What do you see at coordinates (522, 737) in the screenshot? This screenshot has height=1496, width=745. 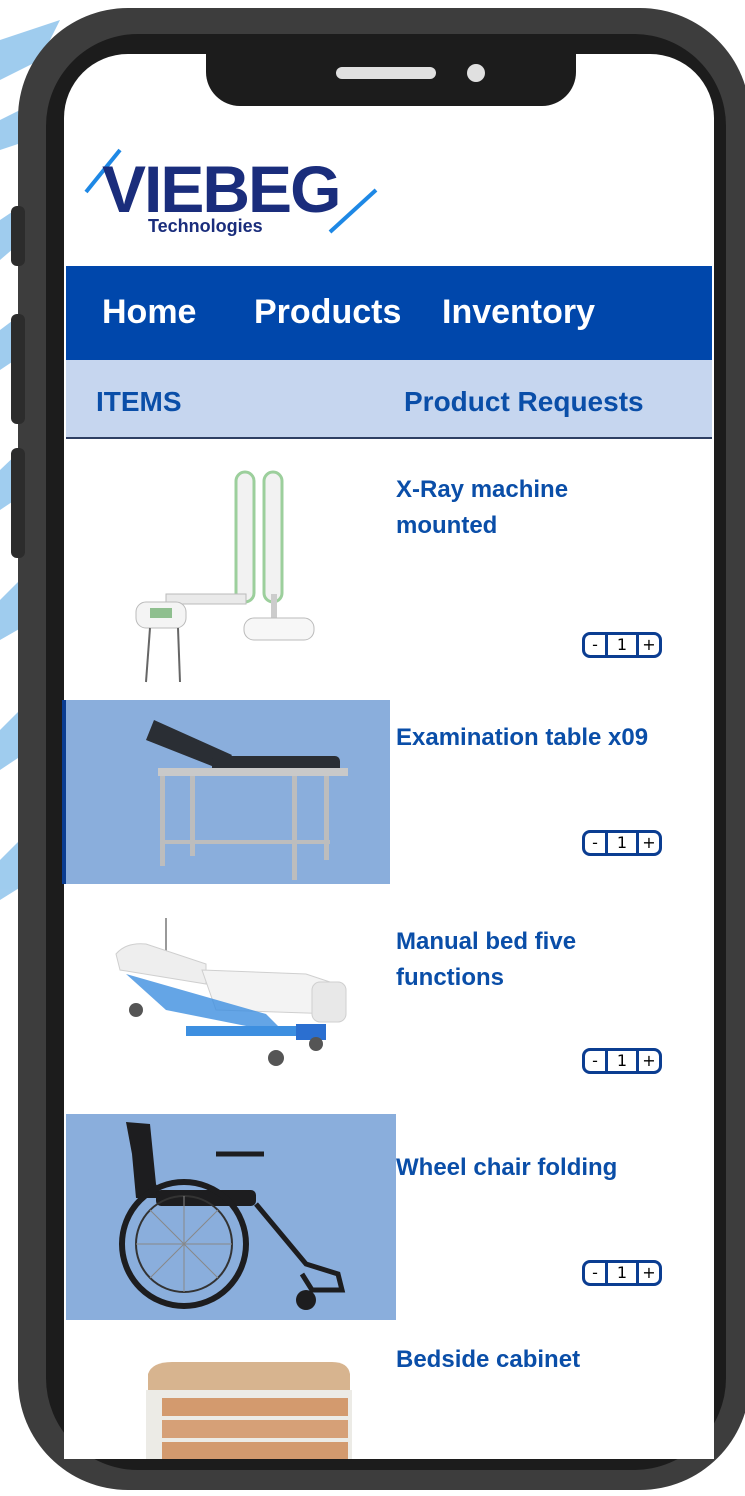 I see `product-name: Examination table x09` at bounding box center [522, 737].